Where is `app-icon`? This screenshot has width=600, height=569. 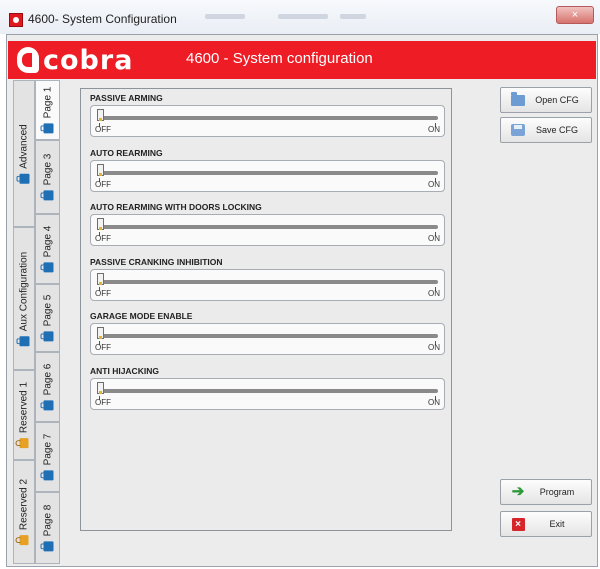
app-icon is located at coordinates (16, 20).